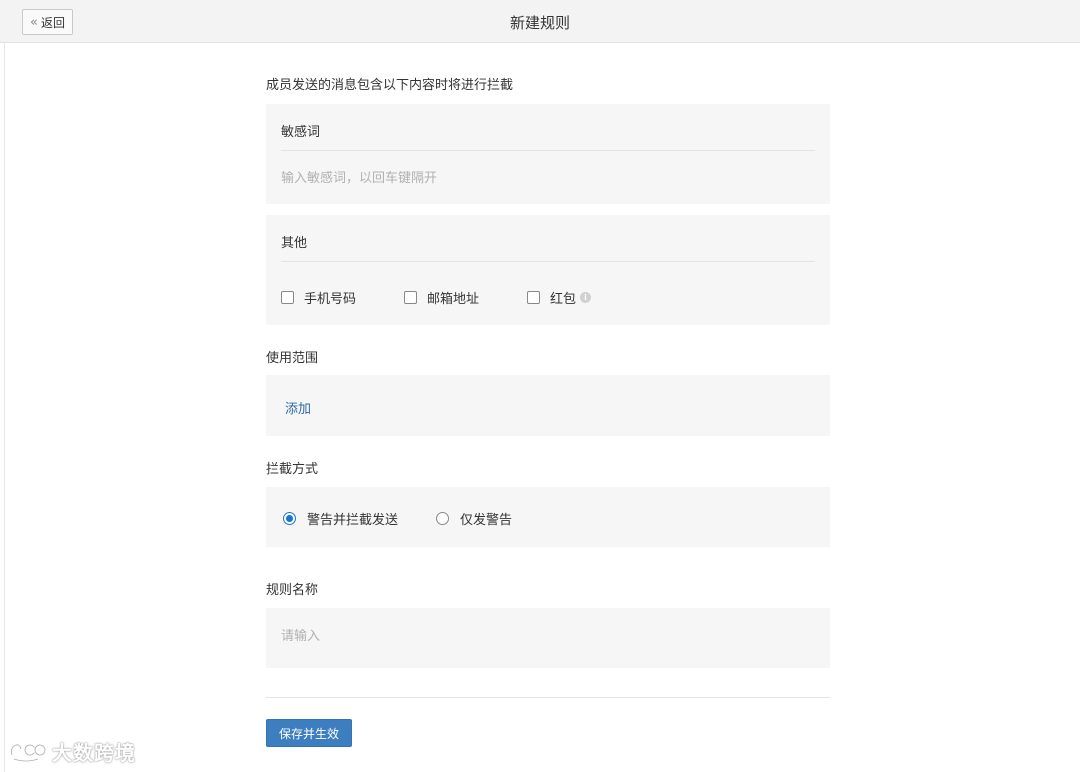 The height and width of the screenshot is (772, 1080). I want to click on watermark-logo-icon, so click(28, 752).